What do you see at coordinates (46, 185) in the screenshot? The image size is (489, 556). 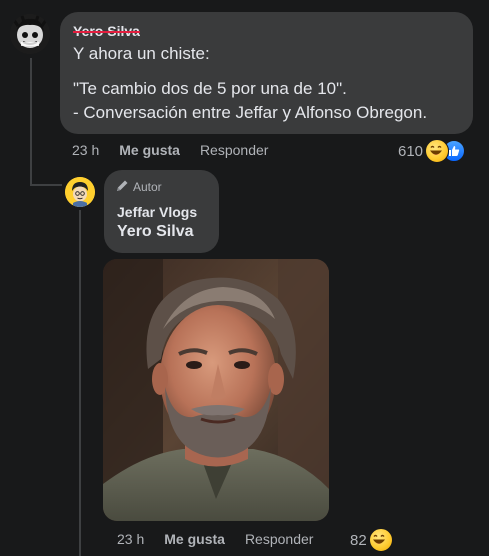 I see `thread-line-curve` at bounding box center [46, 185].